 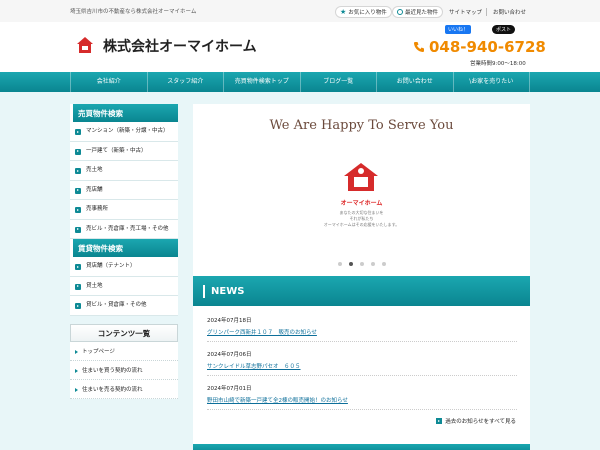 I want to click on news-heading: NEWS, so click(x=361, y=291).